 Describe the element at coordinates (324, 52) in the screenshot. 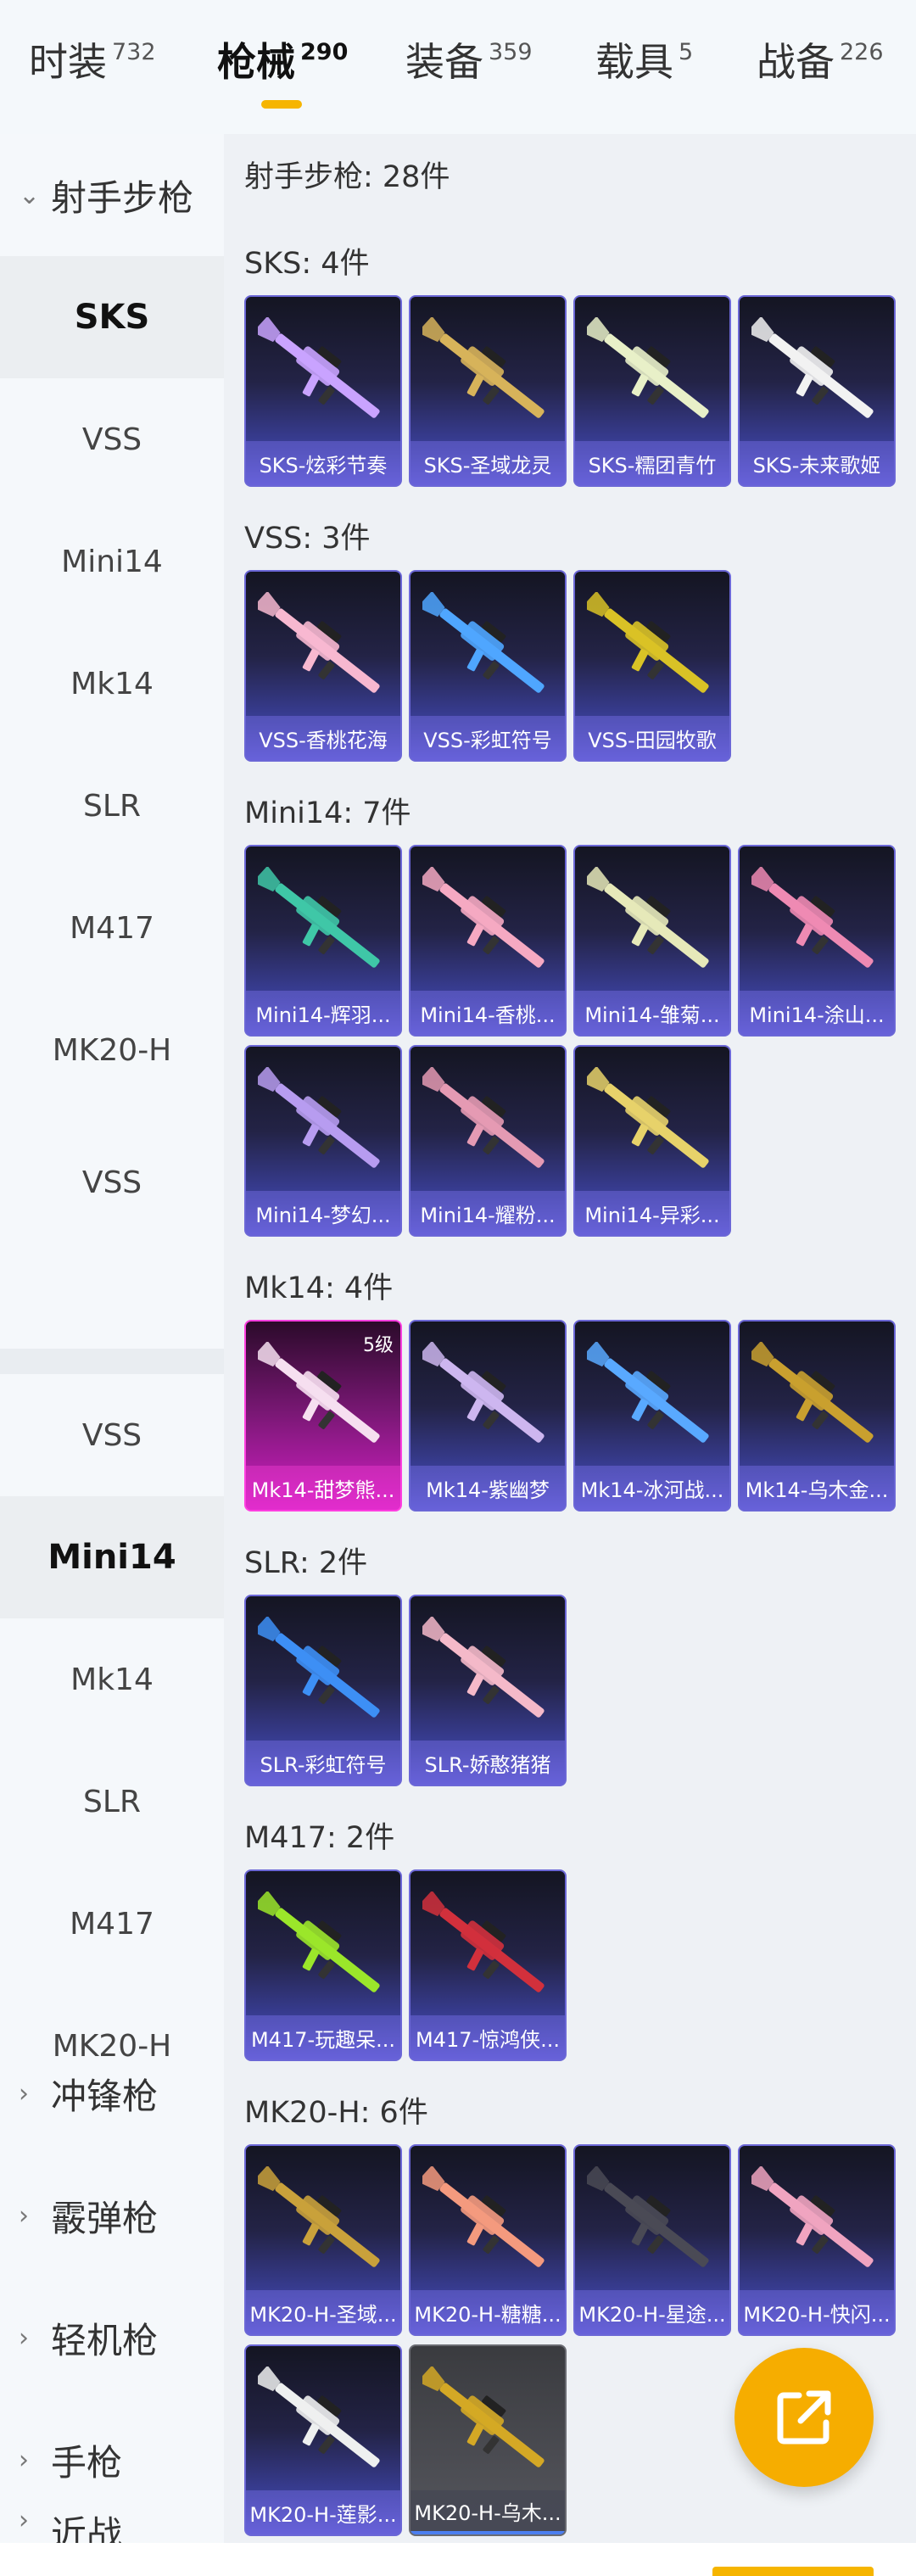

I see `tab-count: 290` at that location.